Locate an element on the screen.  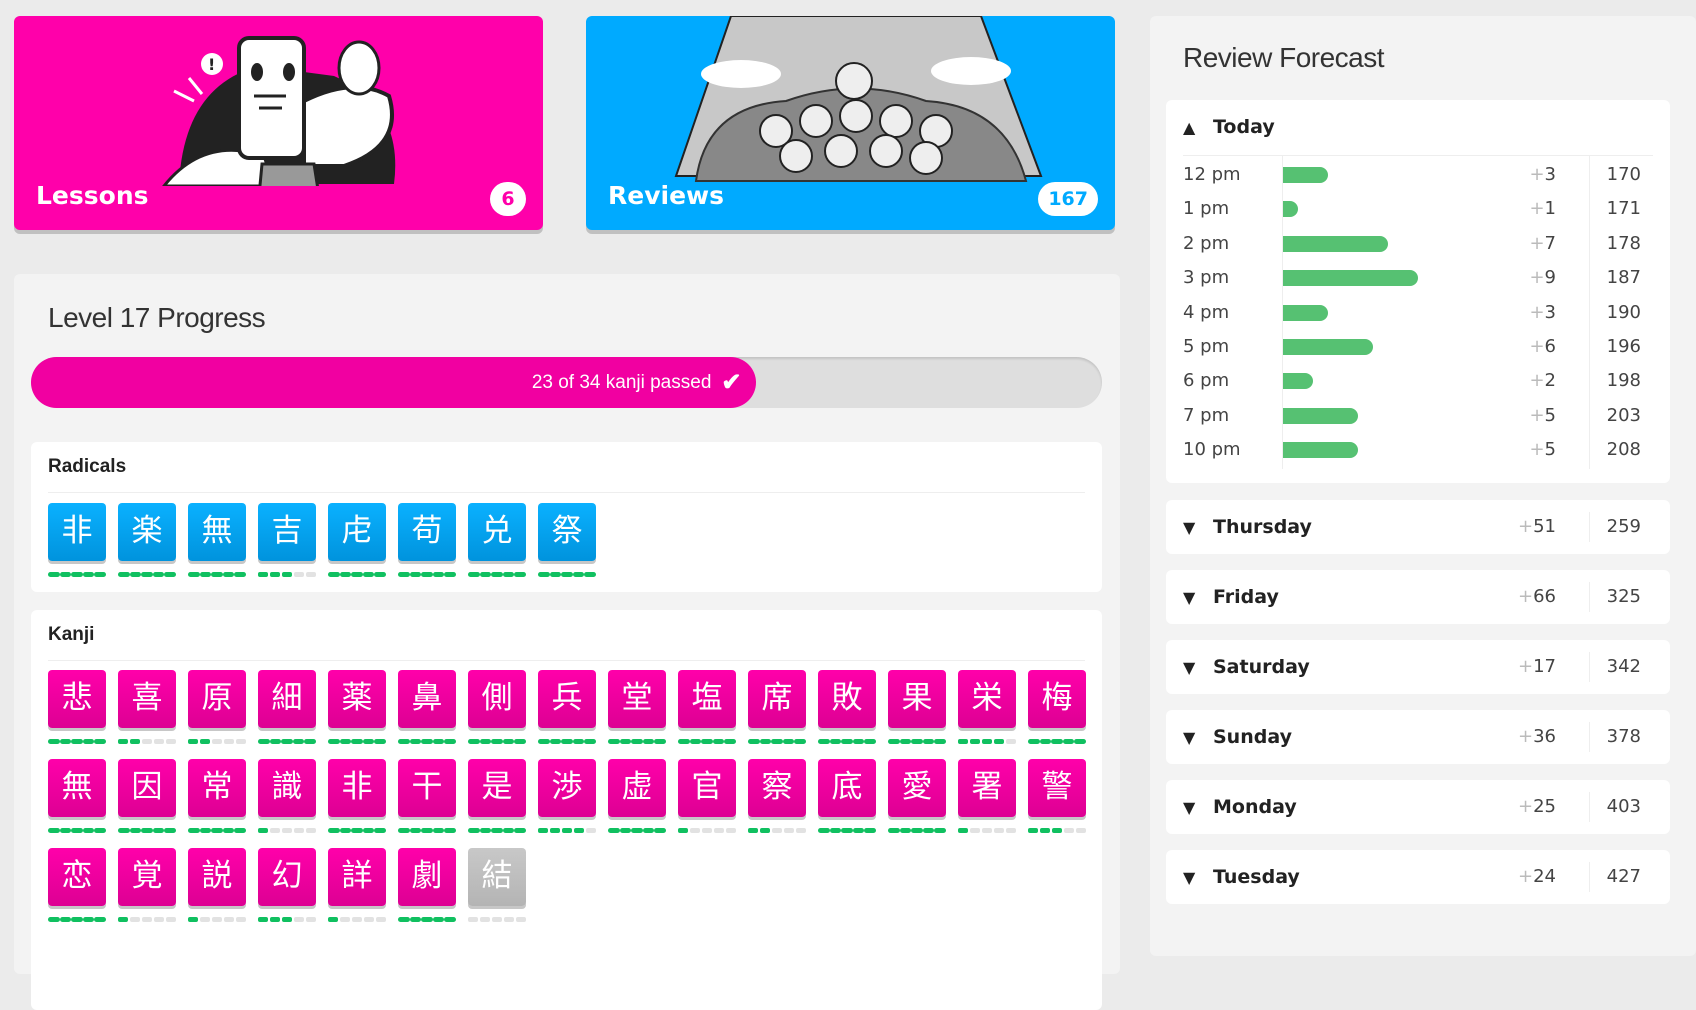
forecast-day-row: ▼ Thursday +51 259 is located at coordinates (1418, 527).